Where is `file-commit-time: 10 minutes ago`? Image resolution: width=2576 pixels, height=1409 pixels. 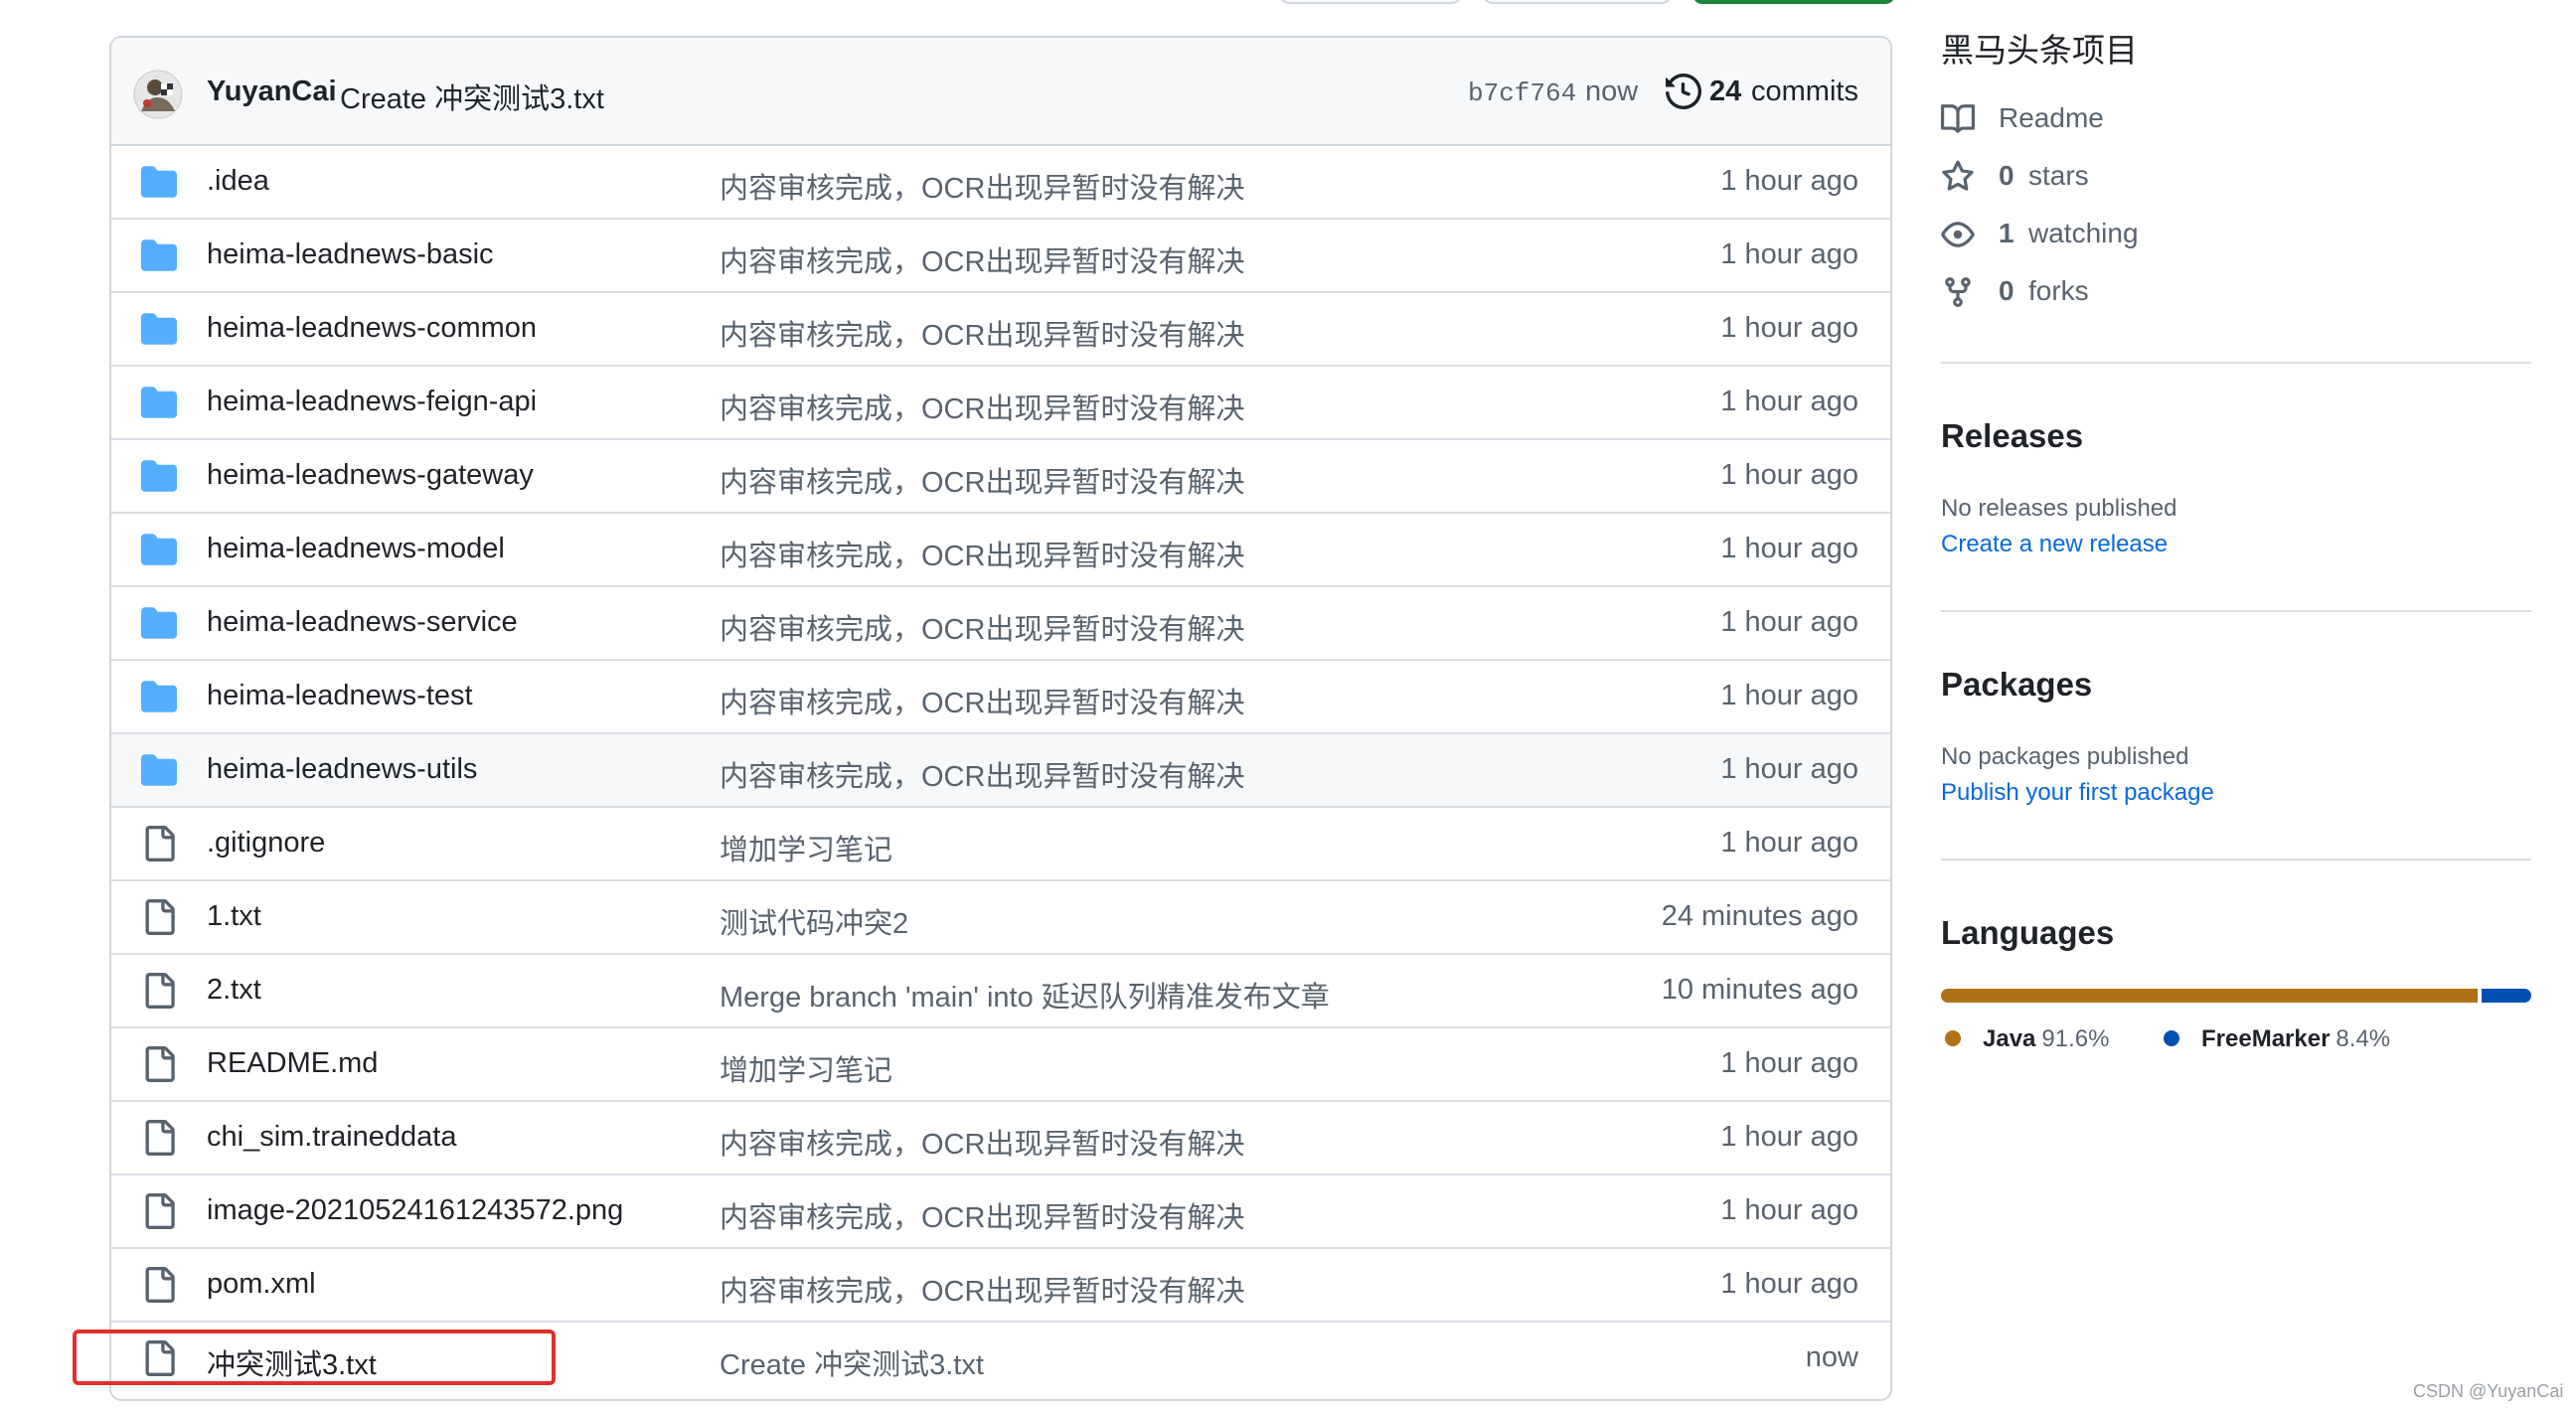
file-commit-time: 10 minutes ago is located at coordinates (1759, 990).